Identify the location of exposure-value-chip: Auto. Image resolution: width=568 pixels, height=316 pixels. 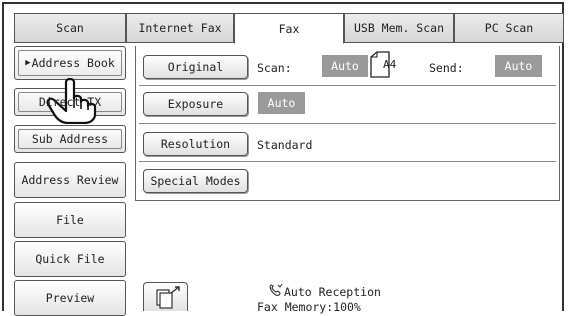
(281, 103).